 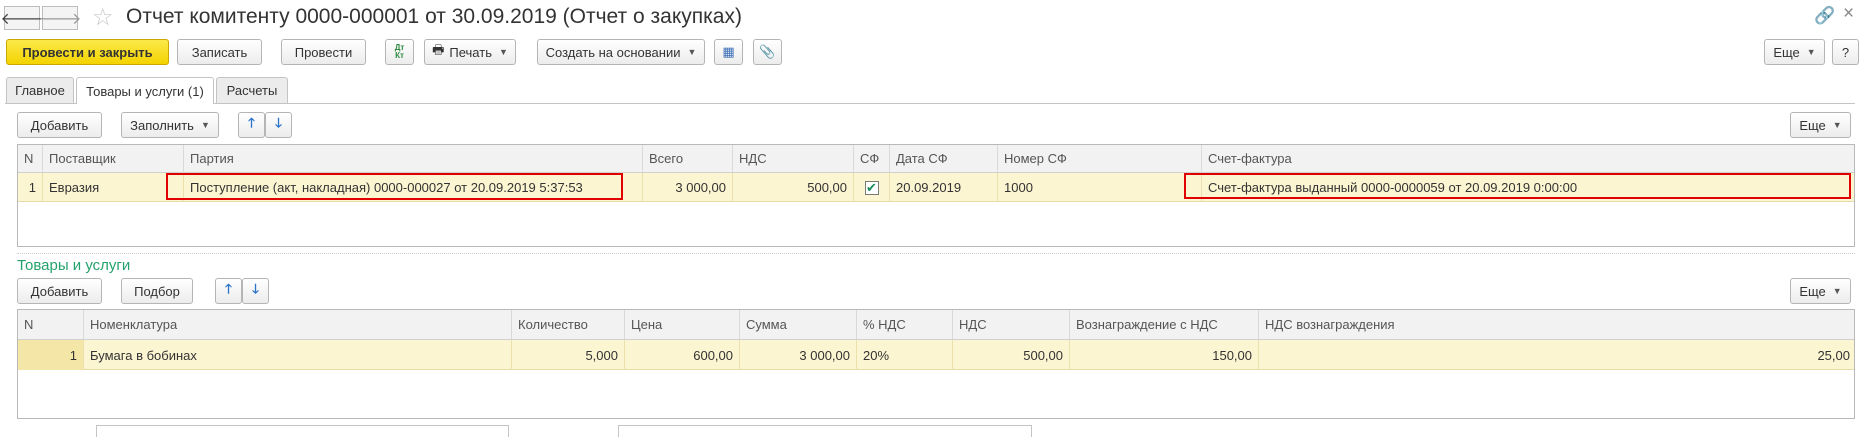 I want to click on dt-kt-button: Дт Кт, so click(x=399, y=52).